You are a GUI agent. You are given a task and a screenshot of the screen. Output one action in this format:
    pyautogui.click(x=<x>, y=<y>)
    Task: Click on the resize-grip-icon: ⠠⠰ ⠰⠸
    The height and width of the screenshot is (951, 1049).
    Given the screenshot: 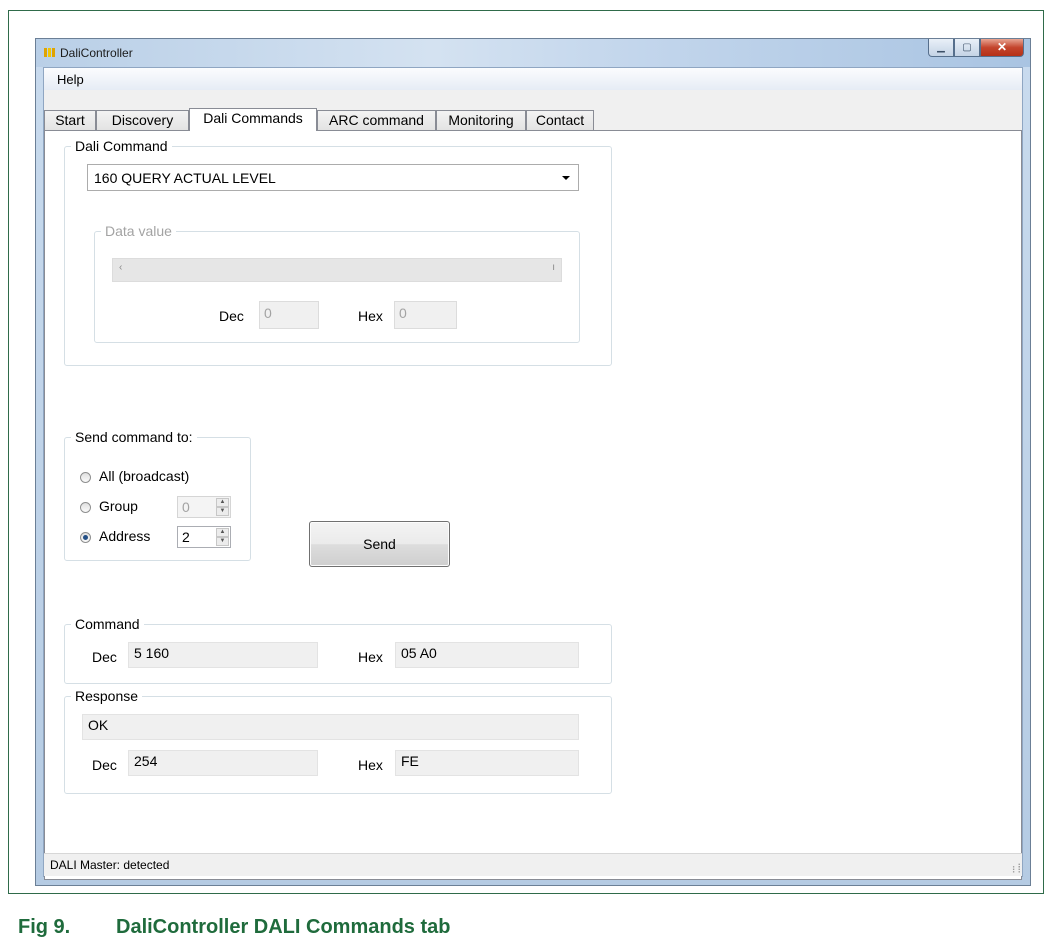 What is the action you would take?
    pyautogui.click(x=1015, y=868)
    